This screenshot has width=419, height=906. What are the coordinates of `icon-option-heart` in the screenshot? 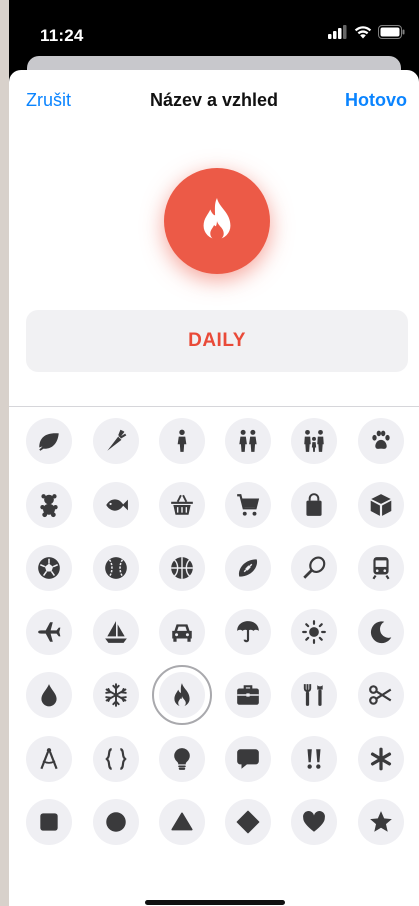 It's located at (314, 822).